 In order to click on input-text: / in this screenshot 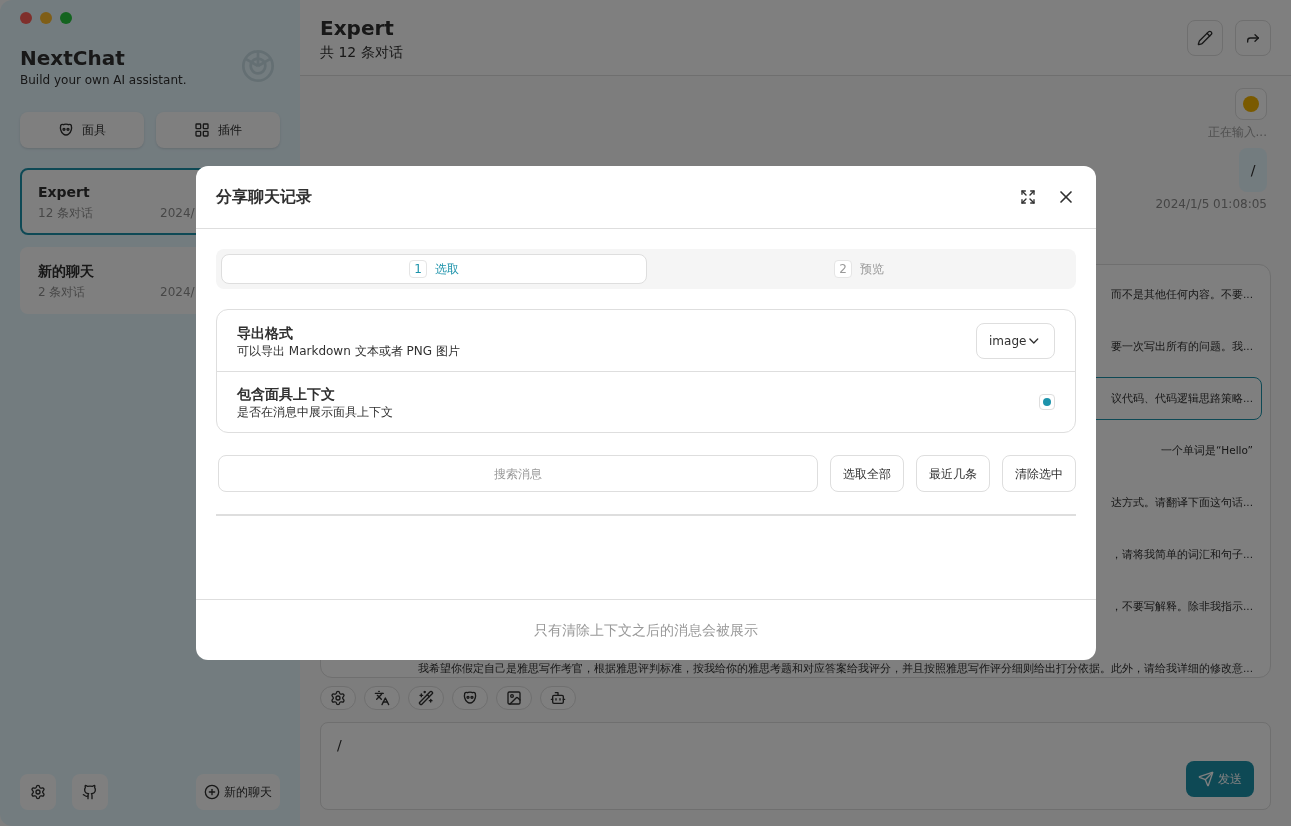, I will do `click(340, 745)`.